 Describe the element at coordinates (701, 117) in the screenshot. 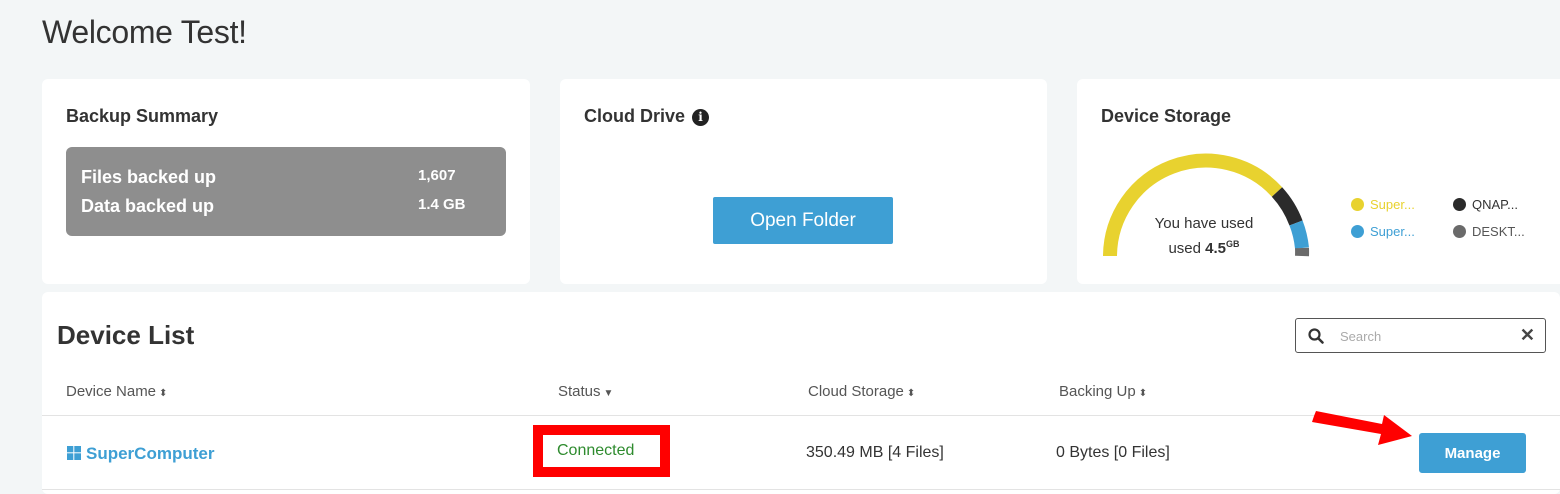

I see `info-icon: i` at that location.